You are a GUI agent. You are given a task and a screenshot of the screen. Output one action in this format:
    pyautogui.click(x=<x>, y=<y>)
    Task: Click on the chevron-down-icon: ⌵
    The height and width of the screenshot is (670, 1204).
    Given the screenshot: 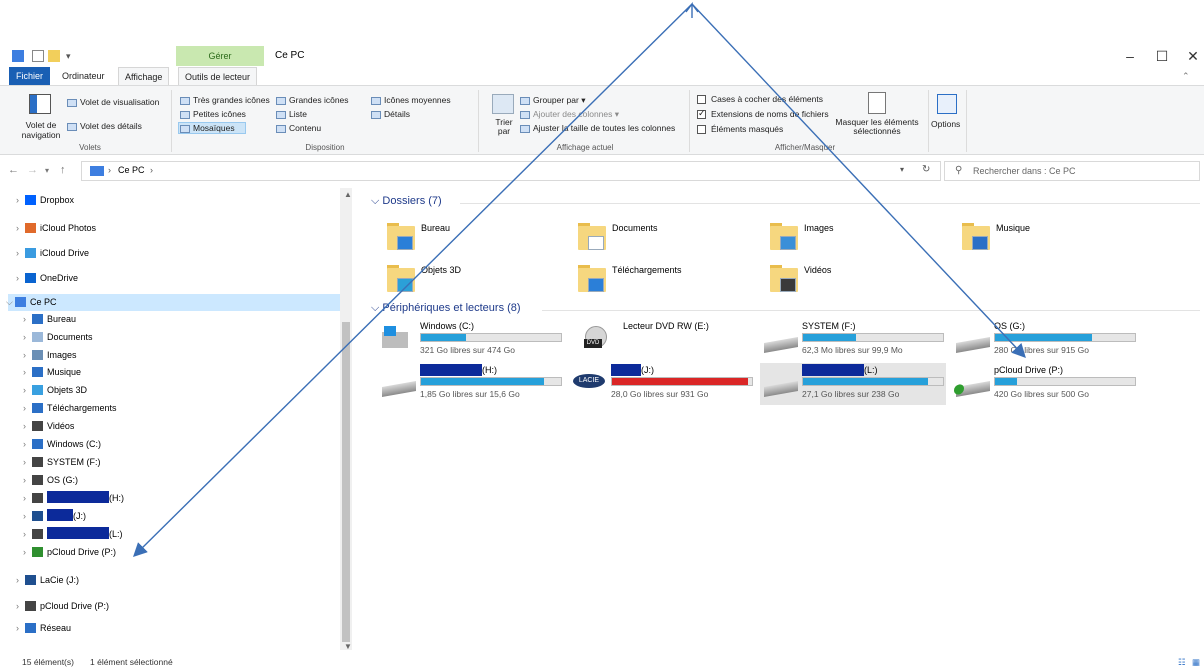 What is the action you would take?
    pyautogui.click(x=9, y=302)
    